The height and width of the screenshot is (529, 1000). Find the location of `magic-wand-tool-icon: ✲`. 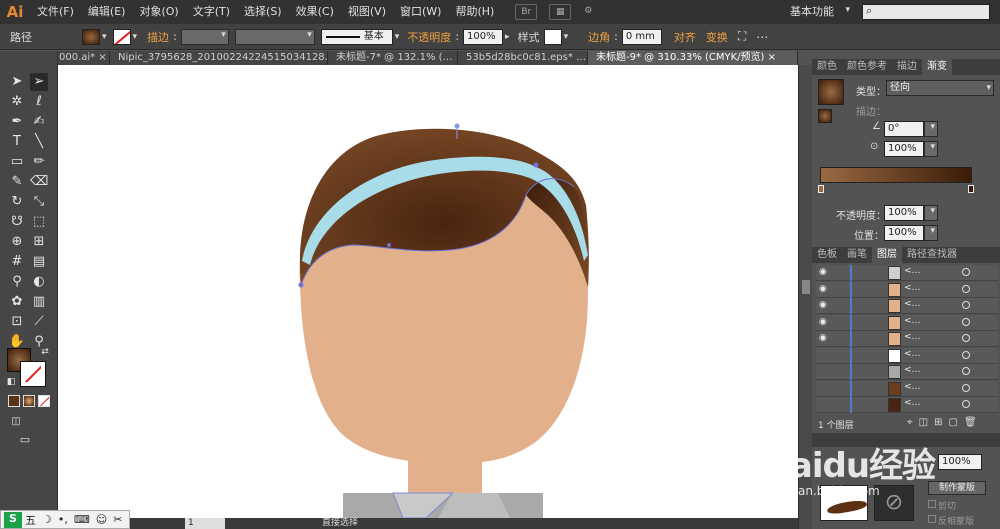

magic-wand-tool-icon: ✲ is located at coordinates (17, 102).